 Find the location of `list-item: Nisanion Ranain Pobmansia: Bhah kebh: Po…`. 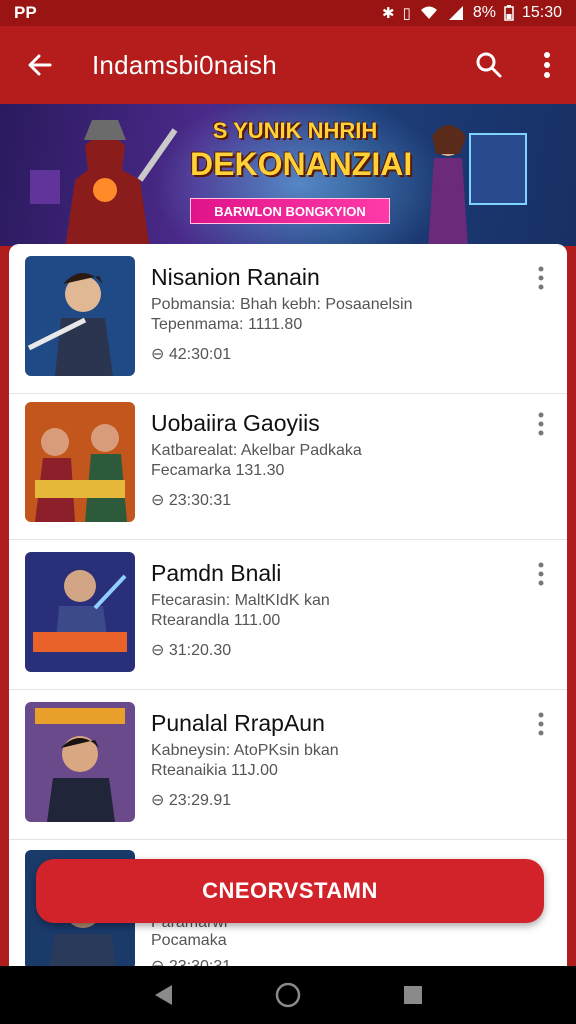

list-item: Nisanion Ranain Pobmansia: Bhah kebh: Po… is located at coordinates (288, 319).